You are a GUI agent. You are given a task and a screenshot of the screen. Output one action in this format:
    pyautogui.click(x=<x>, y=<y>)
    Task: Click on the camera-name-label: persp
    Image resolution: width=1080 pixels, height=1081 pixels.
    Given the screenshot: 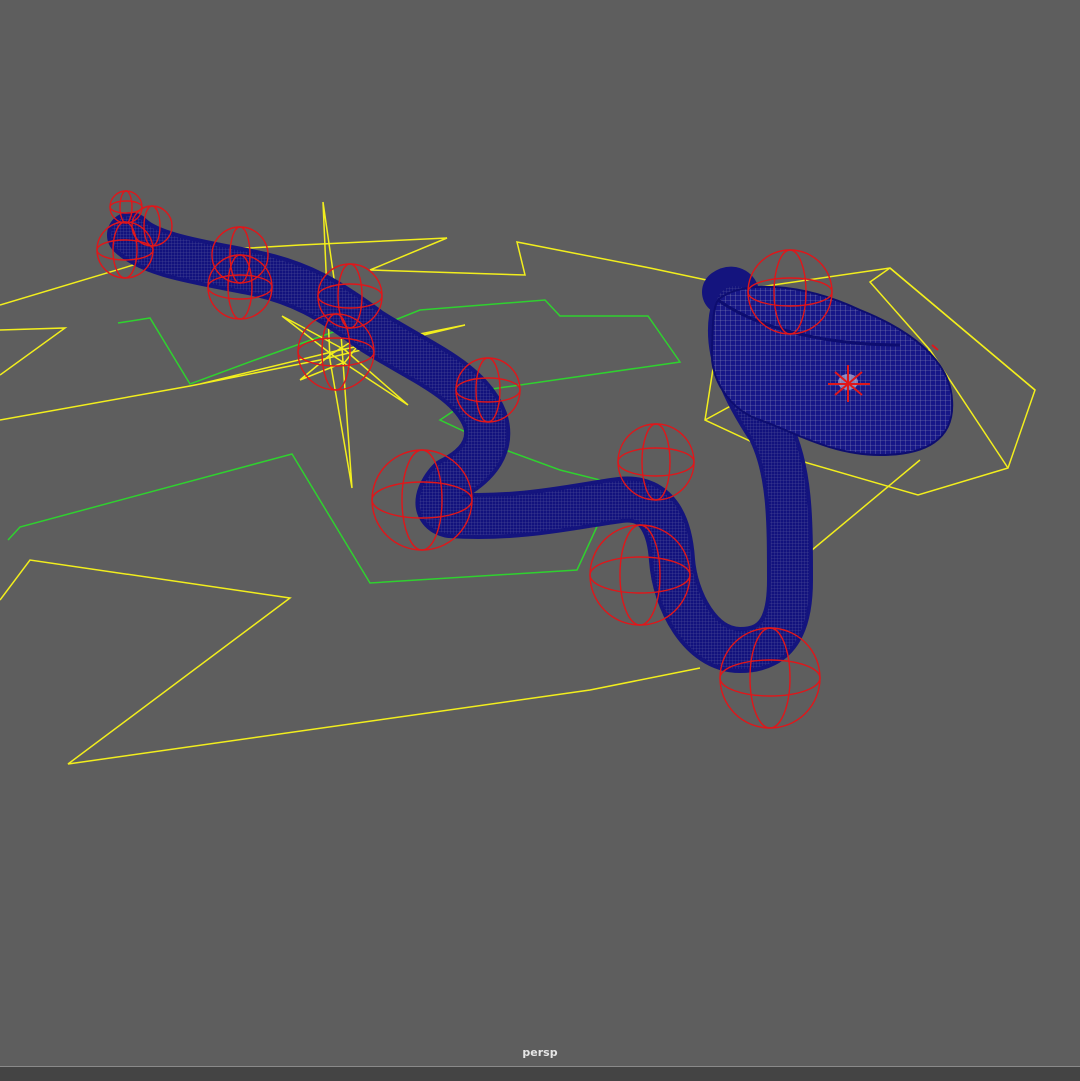 What is the action you would take?
    pyautogui.click(x=540, y=1052)
    